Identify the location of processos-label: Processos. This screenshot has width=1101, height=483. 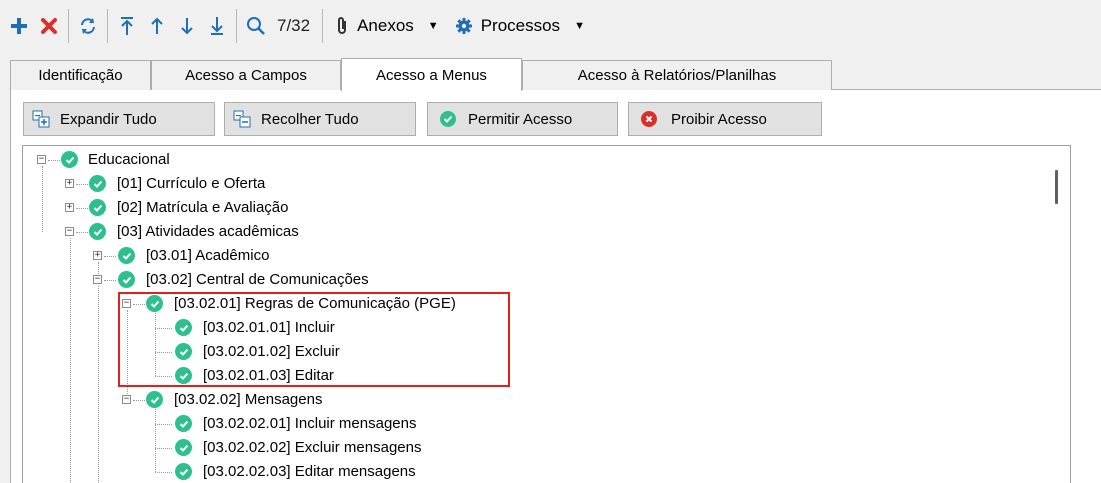
(520, 25).